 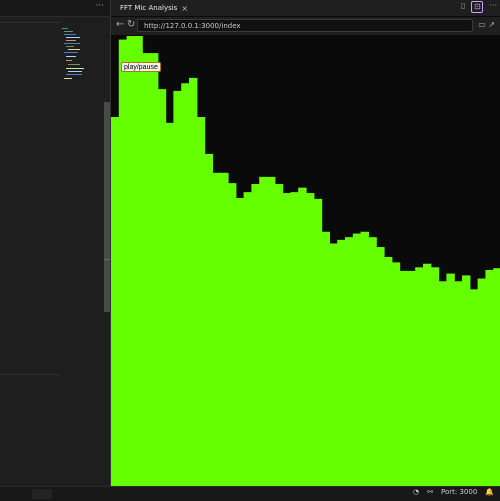 What do you see at coordinates (489, 492) in the screenshot?
I see `bell-icon: 🔔` at bounding box center [489, 492].